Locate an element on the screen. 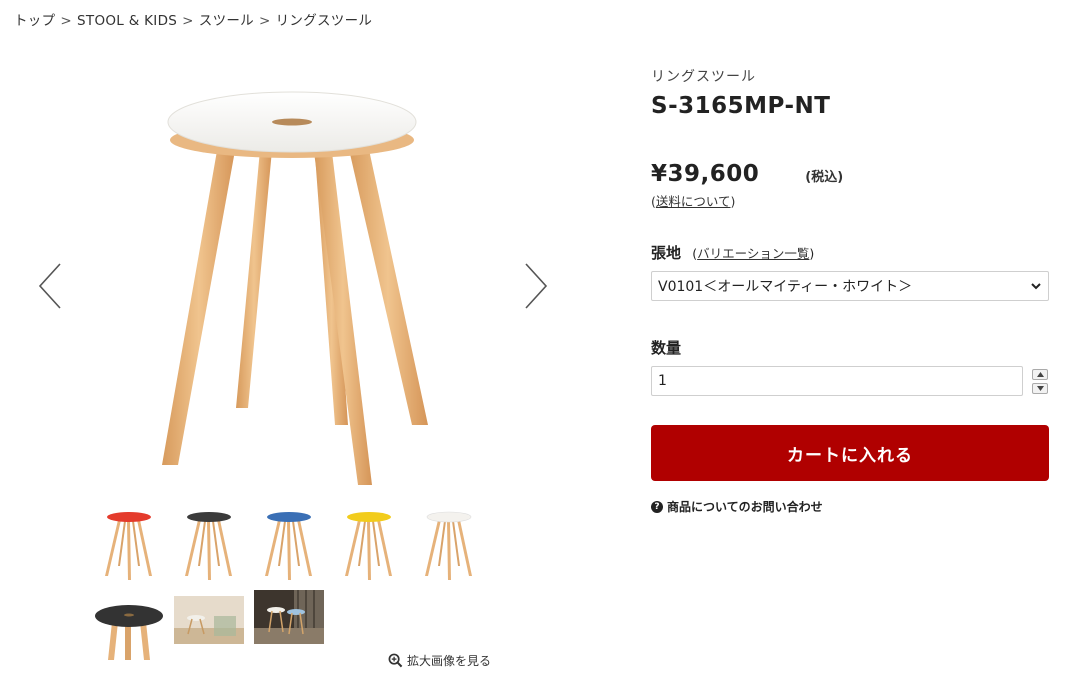 Image resolution: width=1080 pixels, height=691 pixels. add-to-cart-label: カートに入れる is located at coordinates (850, 455).